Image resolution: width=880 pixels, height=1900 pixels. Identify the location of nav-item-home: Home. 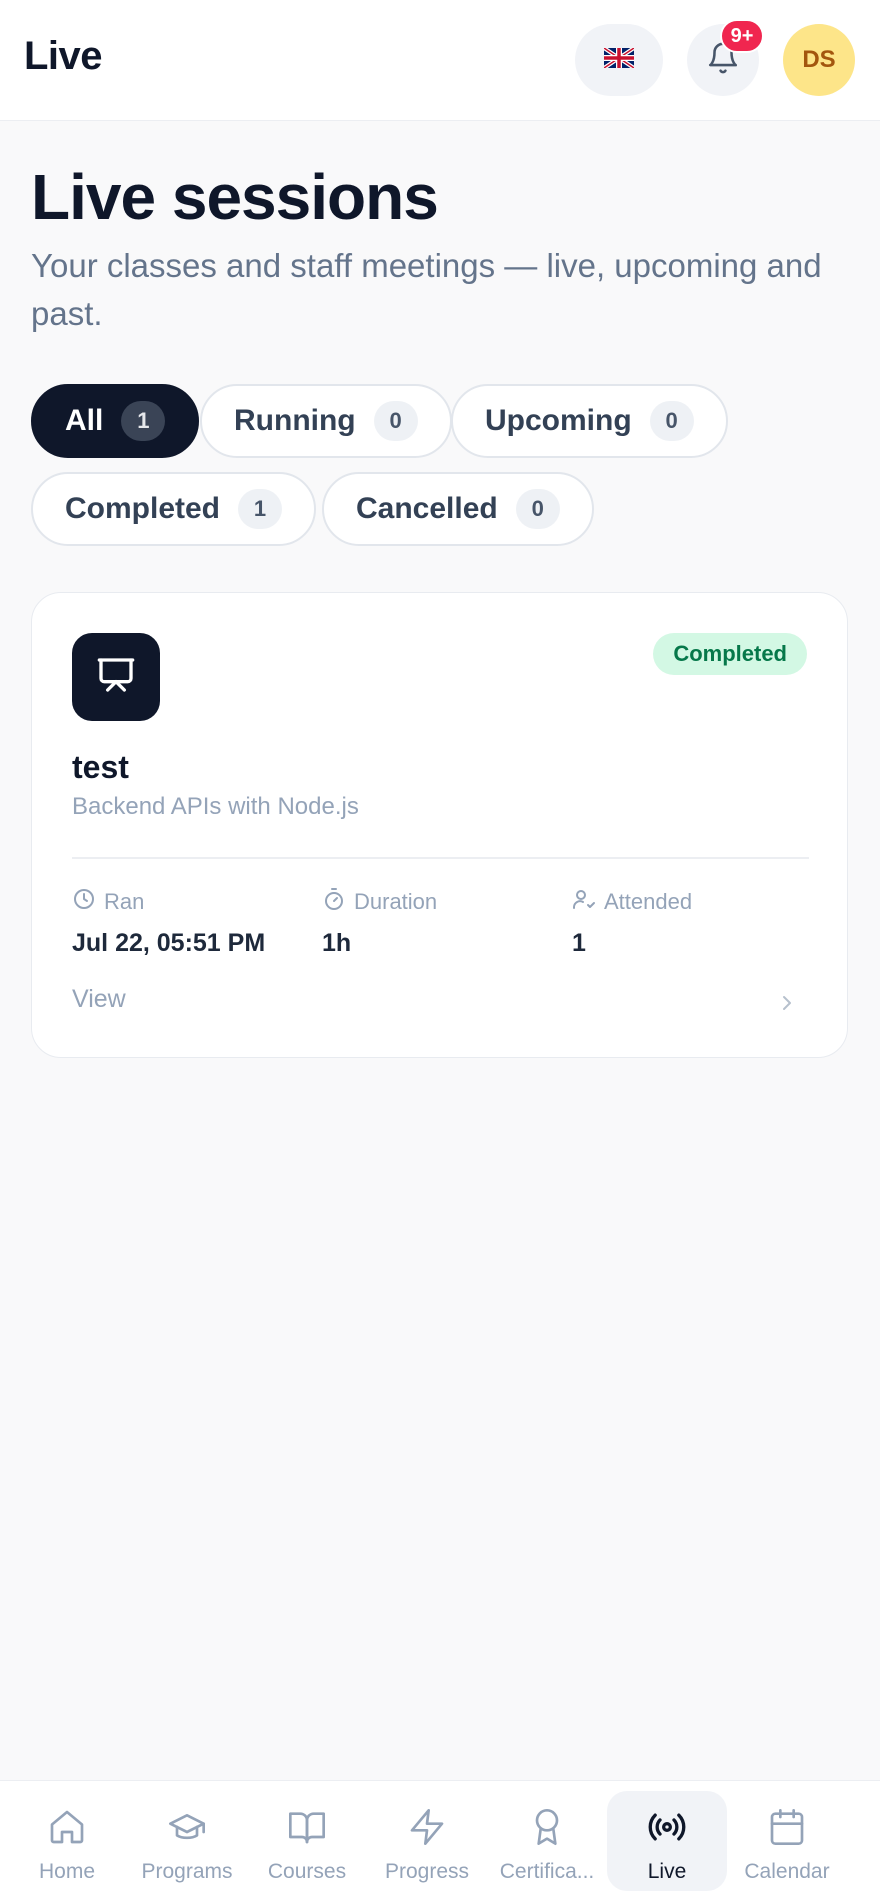
(67, 1841).